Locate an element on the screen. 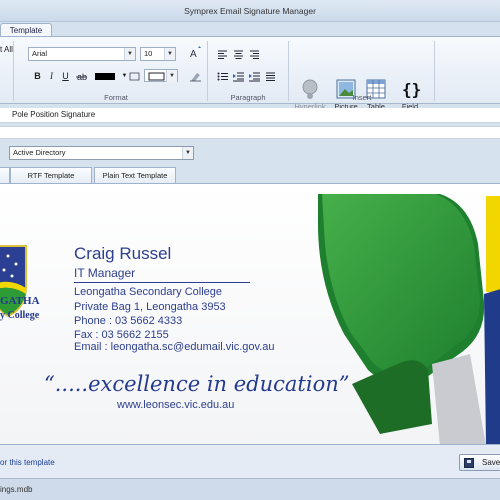 The width and height of the screenshot is (500, 500). select-all-label: t All is located at coordinates (6, 49).